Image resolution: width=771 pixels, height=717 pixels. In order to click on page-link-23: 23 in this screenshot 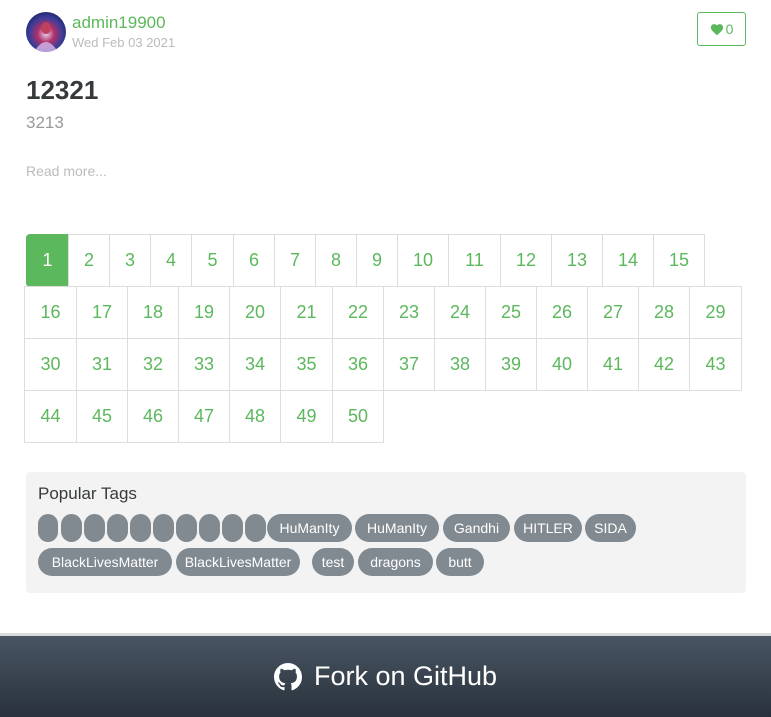, I will do `click(409, 312)`.